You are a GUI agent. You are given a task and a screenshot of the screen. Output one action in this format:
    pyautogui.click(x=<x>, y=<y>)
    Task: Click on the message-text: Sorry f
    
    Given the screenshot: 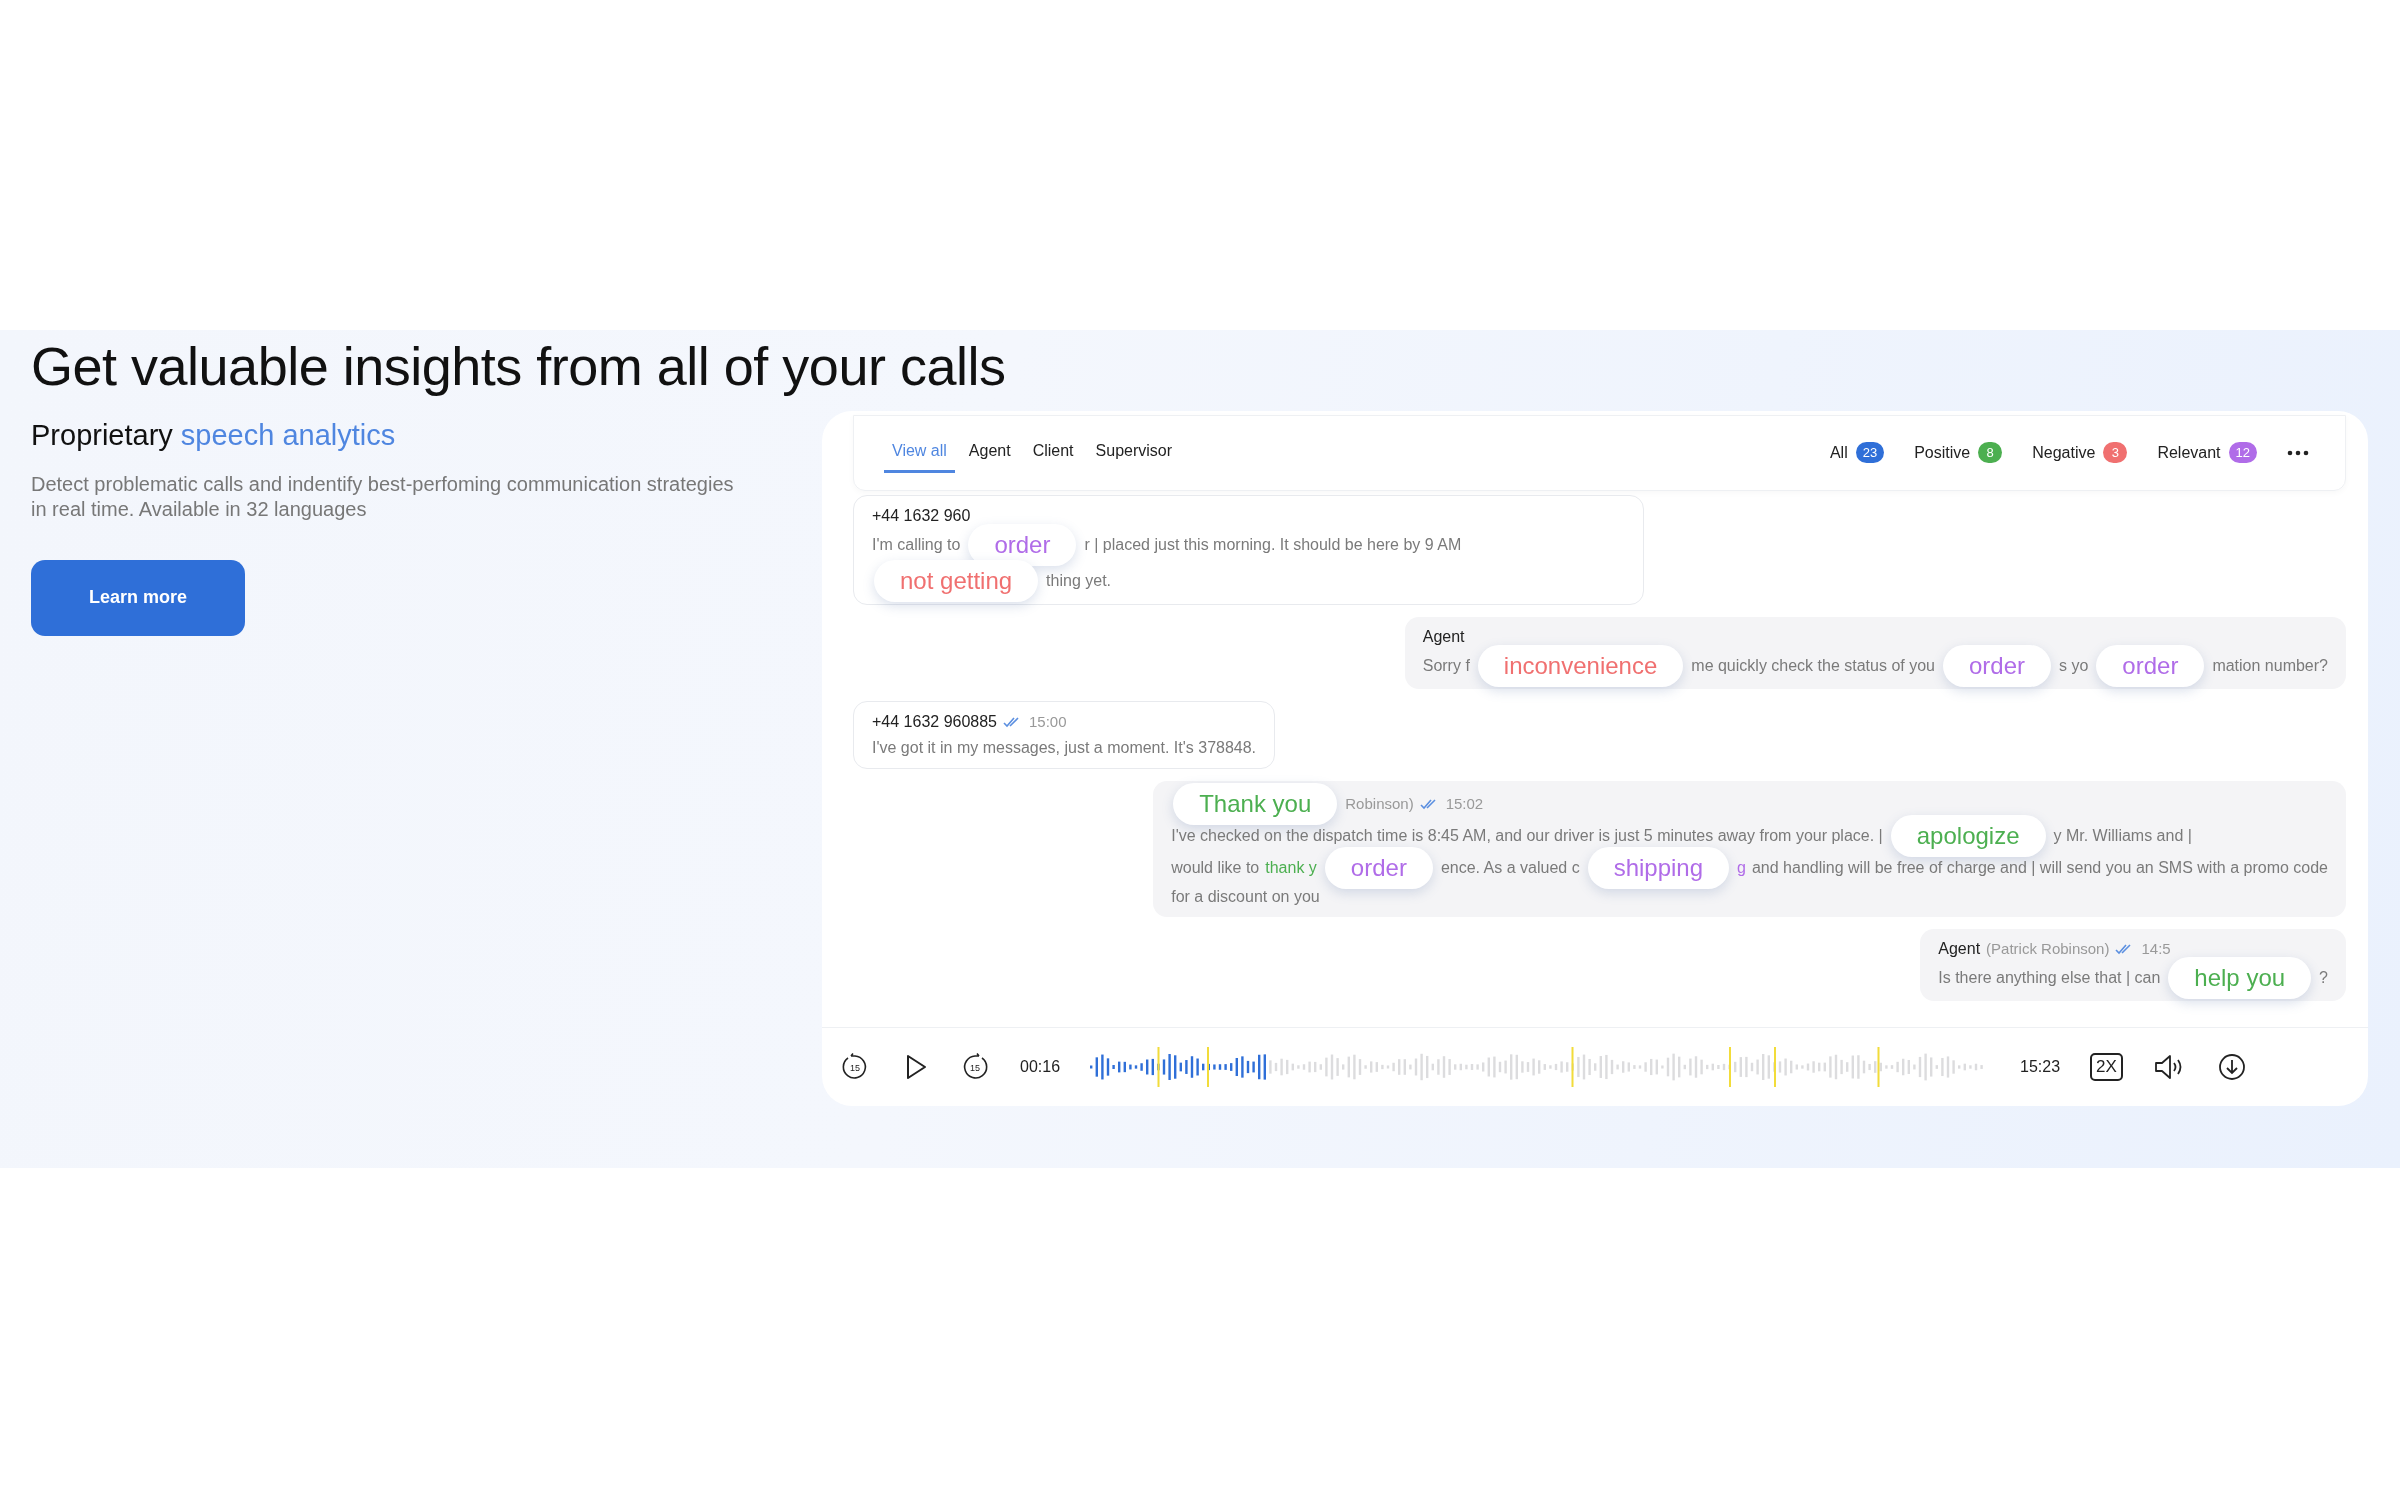 What is the action you would take?
    pyautogui.click(x=1446, y=665)
    